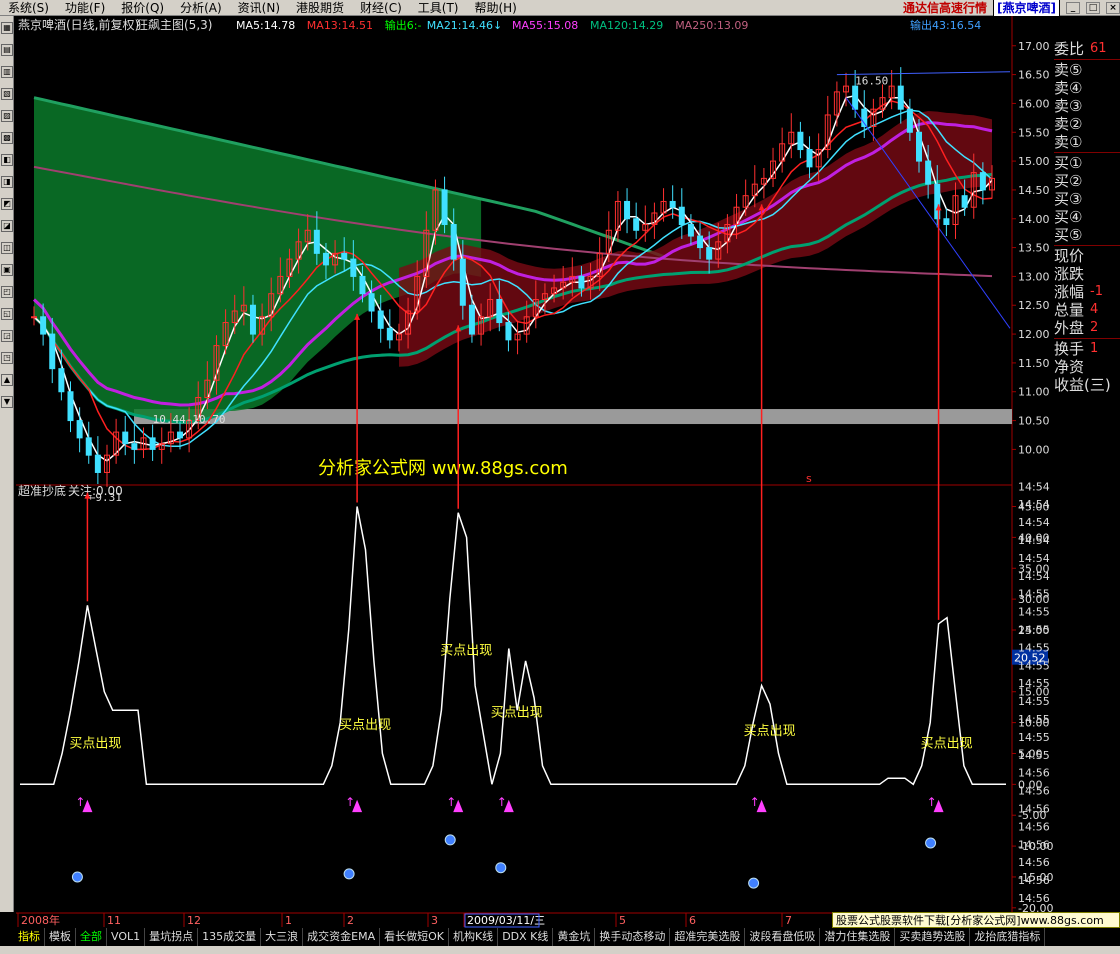 Image resolution: width=1120 pixels, height=954 pixels. What do you see at coordinates (622, 920) in the screenshot?
I see `date-label: 5` at bounding box center [622, 920].